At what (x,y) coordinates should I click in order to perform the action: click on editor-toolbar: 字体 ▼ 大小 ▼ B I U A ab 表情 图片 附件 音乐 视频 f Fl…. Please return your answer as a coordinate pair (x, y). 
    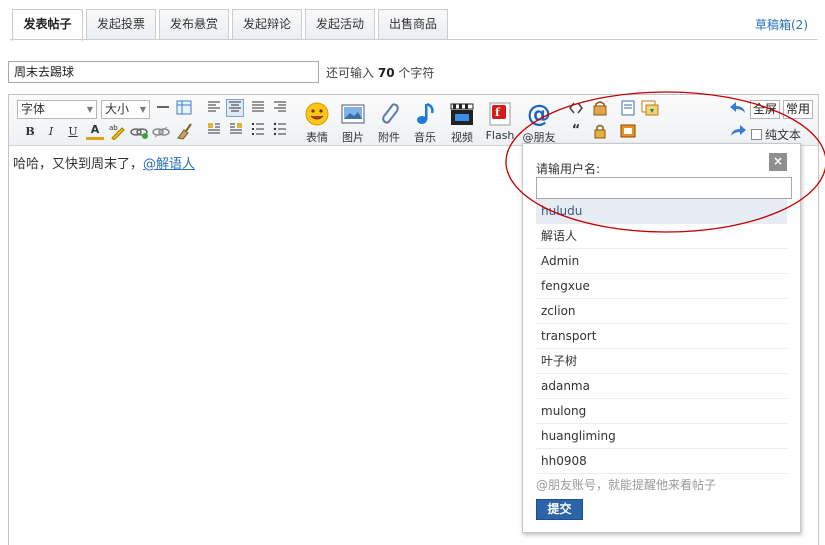
    Looking at the image, I should click on (413, 120).